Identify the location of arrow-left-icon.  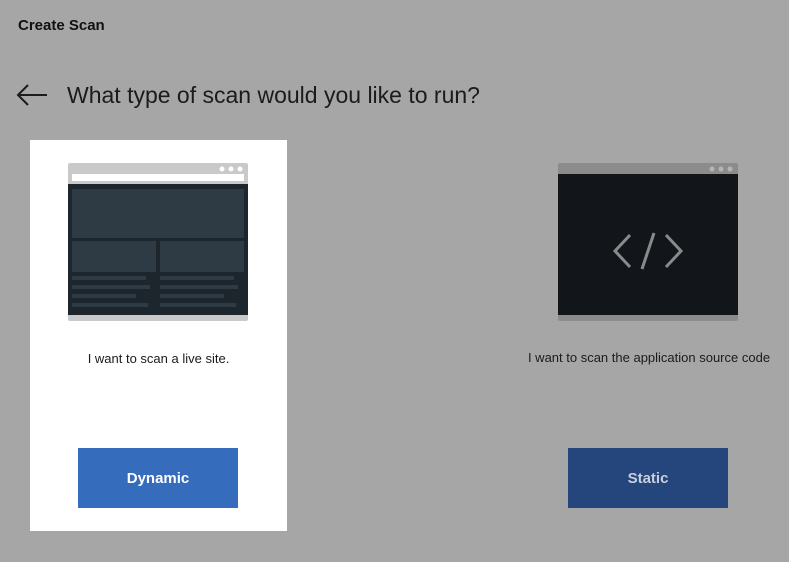
(31, 95).